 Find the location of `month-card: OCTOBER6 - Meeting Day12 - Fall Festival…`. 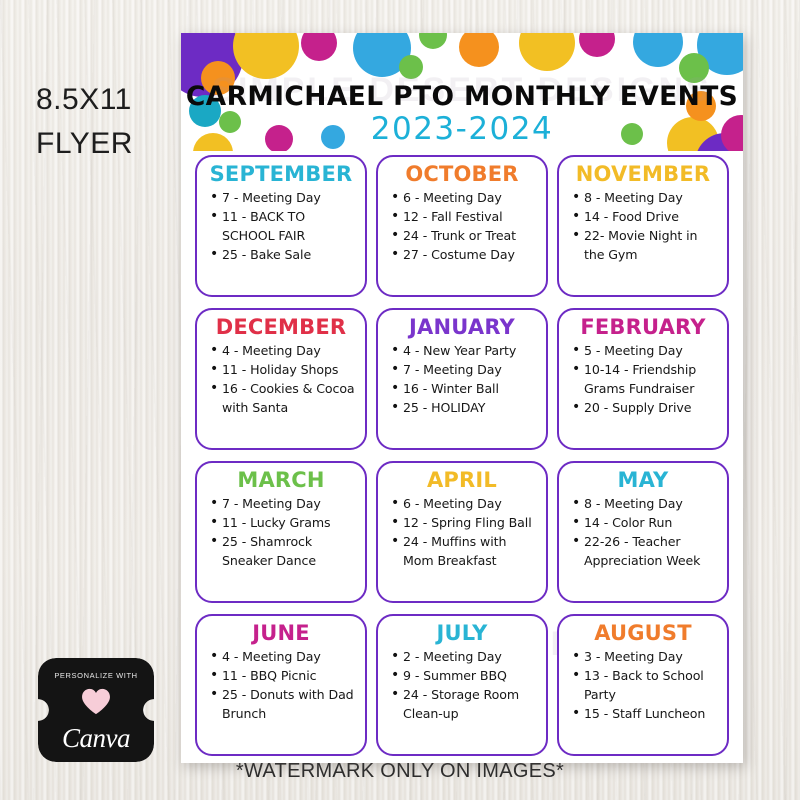

month-card: OCTOBER6 - Meeting Day12 - Fall Festival… is located at coordinates (462, 226).